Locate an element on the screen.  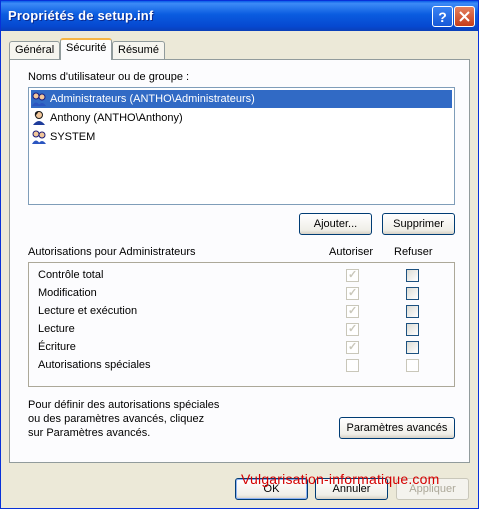
user-name: SYSTEM is located at coordinates (73, 137).